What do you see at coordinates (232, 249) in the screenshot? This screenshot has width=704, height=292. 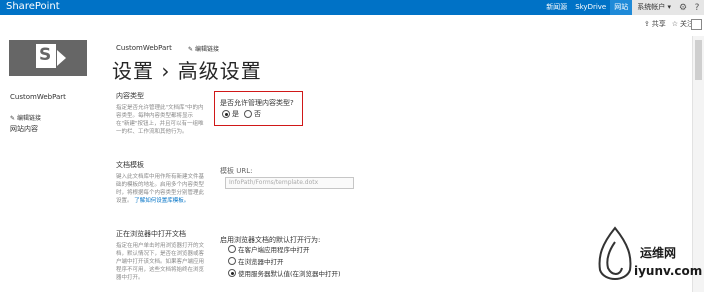 I see `radio-open-client-indicator` at bounding box center [232, 249].